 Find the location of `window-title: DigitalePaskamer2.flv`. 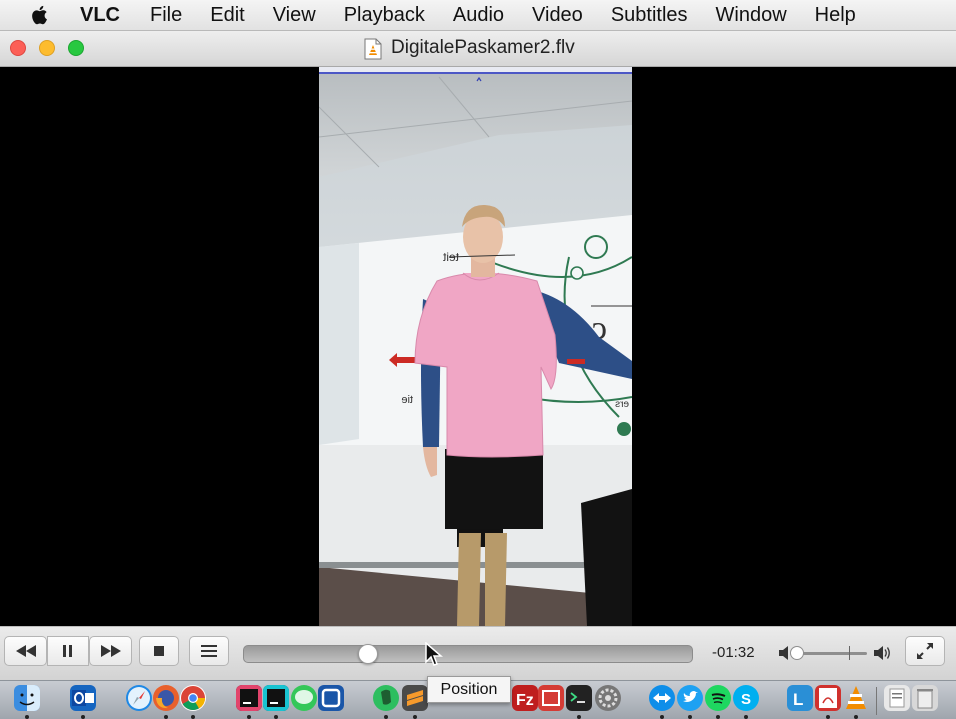

window-title: DigitalePaskamer2.flv is located at coordinates (483, 47).